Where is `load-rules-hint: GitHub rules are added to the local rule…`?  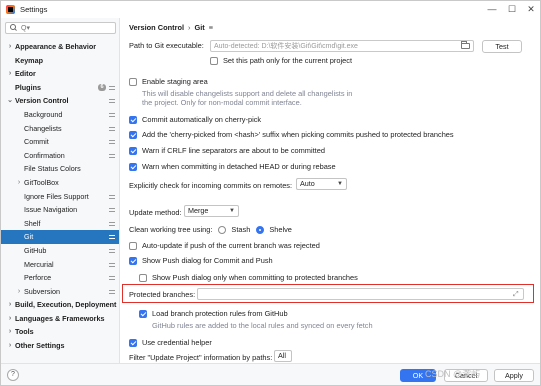 load-rules-hint: GitHub rules are added to the local rule… is located at coordinates (262, 325).